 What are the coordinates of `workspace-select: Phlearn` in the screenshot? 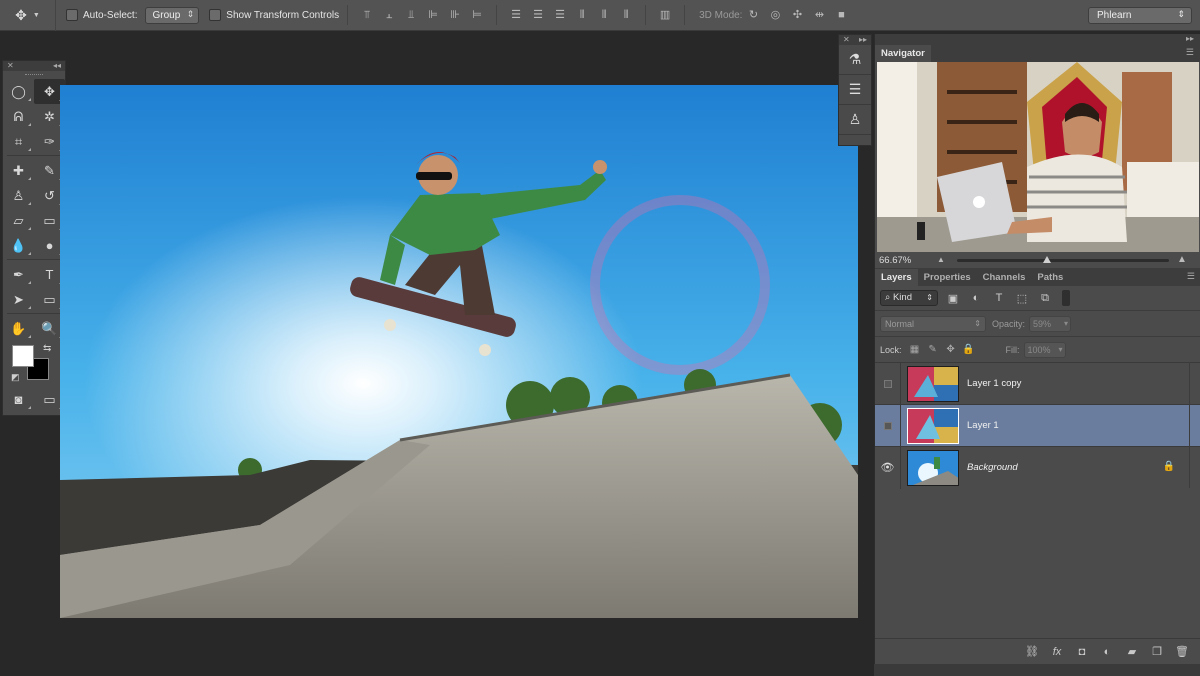 It's located at (1140, 15).